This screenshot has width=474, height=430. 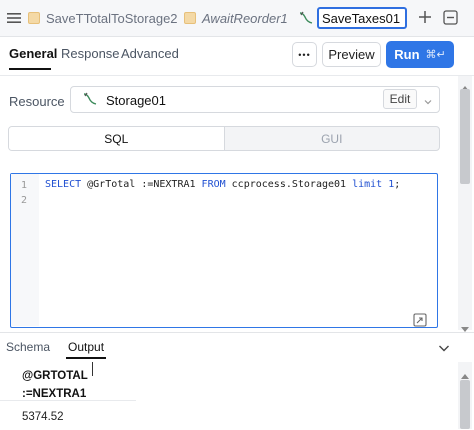 What do you see at coordinates (150, 53) in the screenshot?
I see `tab-advanced: Advanced` at bounding box center [150, 53].